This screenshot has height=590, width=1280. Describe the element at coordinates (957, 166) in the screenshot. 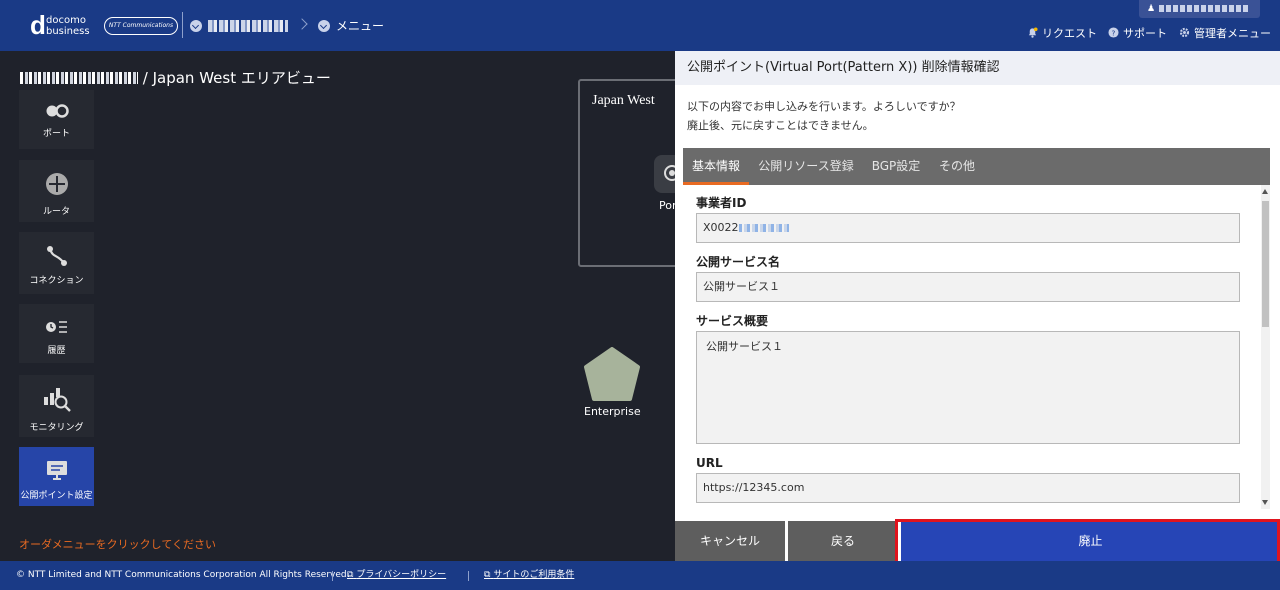

I see `tab-other: その他` at that location.